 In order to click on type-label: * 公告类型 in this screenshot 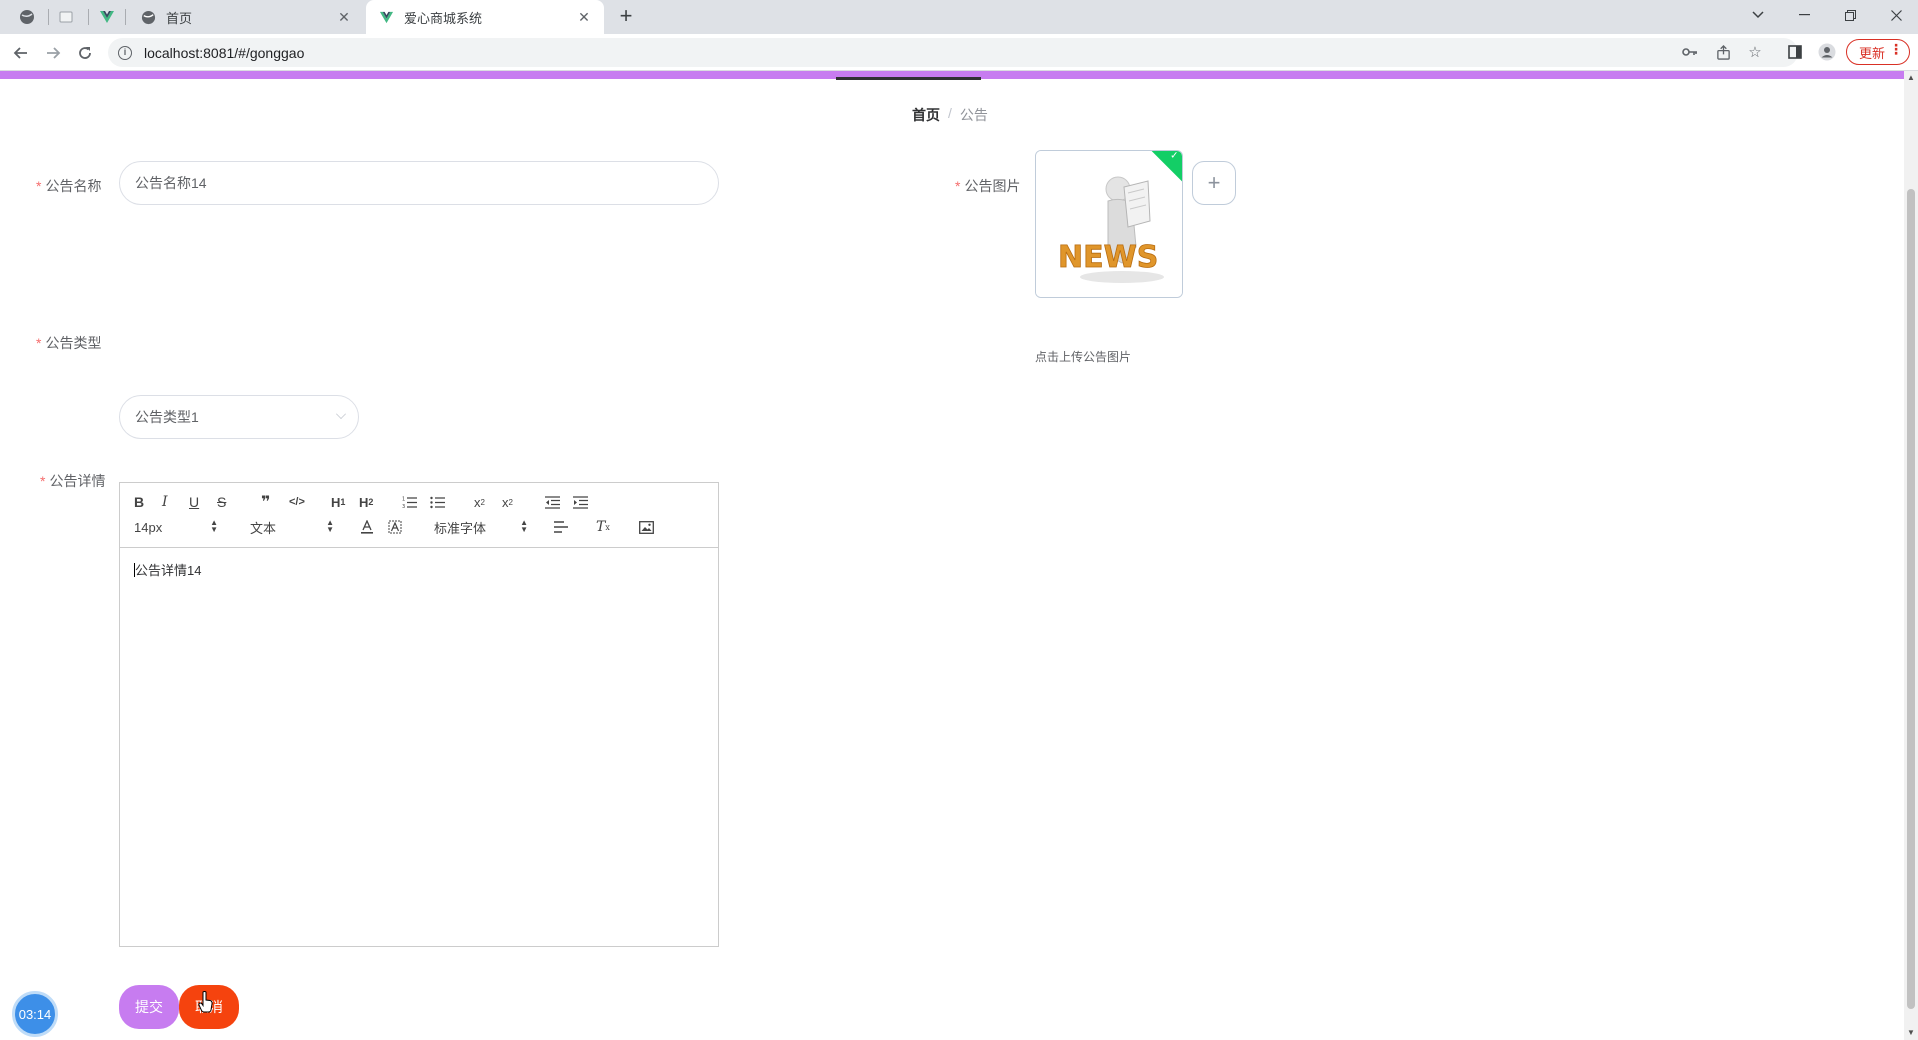, I will do `click(68, 343)`.